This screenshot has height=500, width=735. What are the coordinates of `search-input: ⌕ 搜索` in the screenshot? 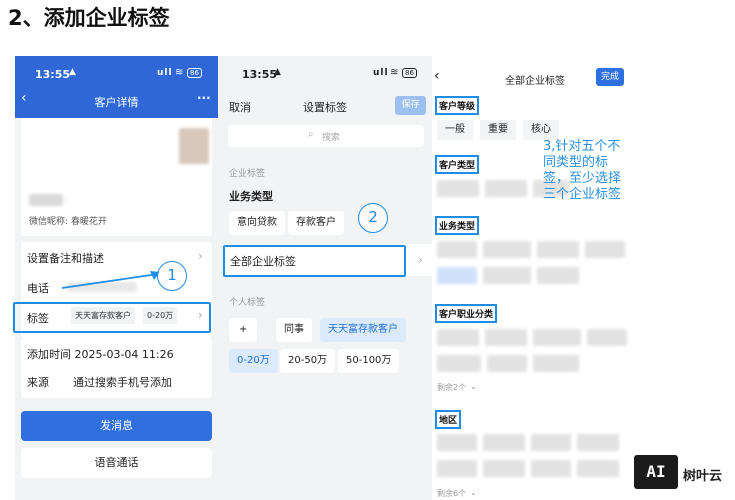 It's located at (326, 136).